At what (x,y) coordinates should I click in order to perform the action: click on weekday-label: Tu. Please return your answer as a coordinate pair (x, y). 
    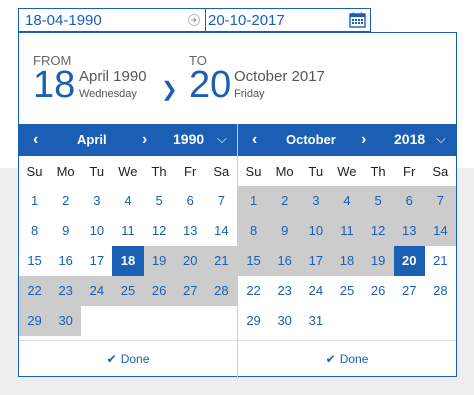
    Looking at the image, I should click on (316, 171).